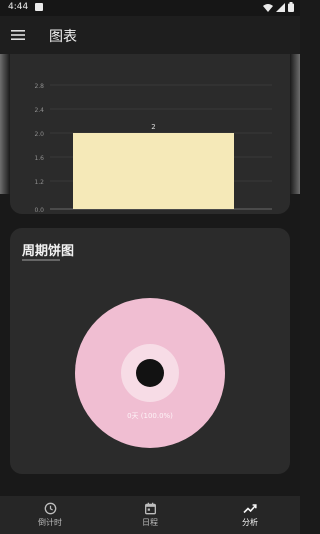  I want to click on nav-analysis-label: 分析, so click(250, 522).